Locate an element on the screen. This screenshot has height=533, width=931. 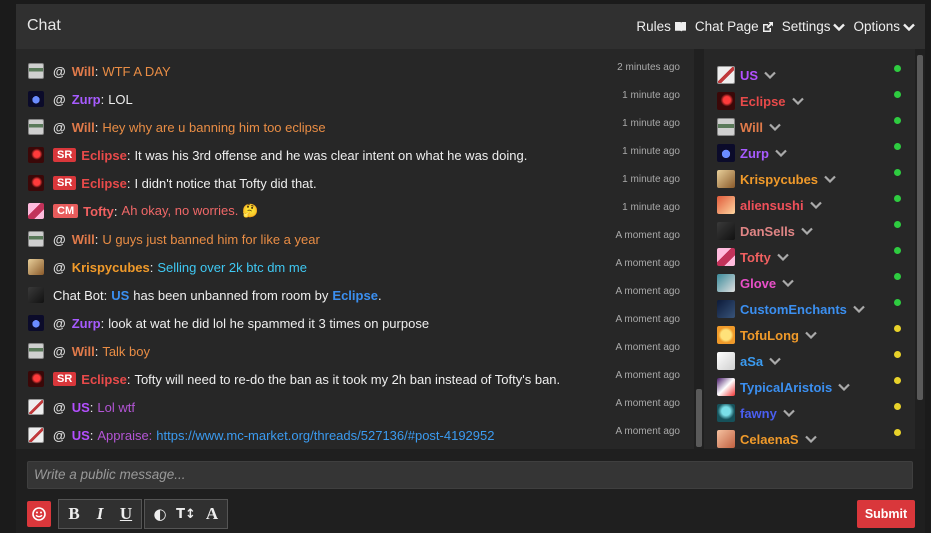
user-name: DanSells is located at coordinates (767, 231).